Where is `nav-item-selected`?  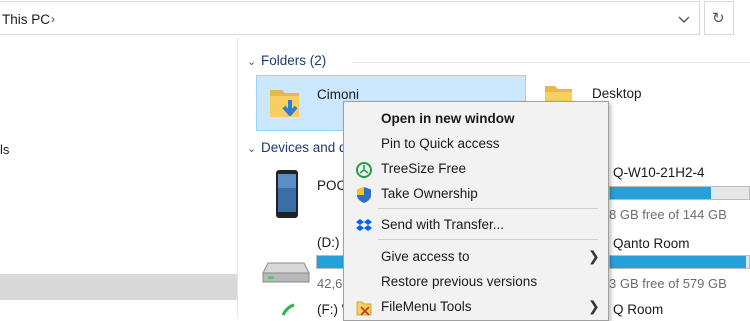 nav-item-selected is located at coordinates (118, 287).